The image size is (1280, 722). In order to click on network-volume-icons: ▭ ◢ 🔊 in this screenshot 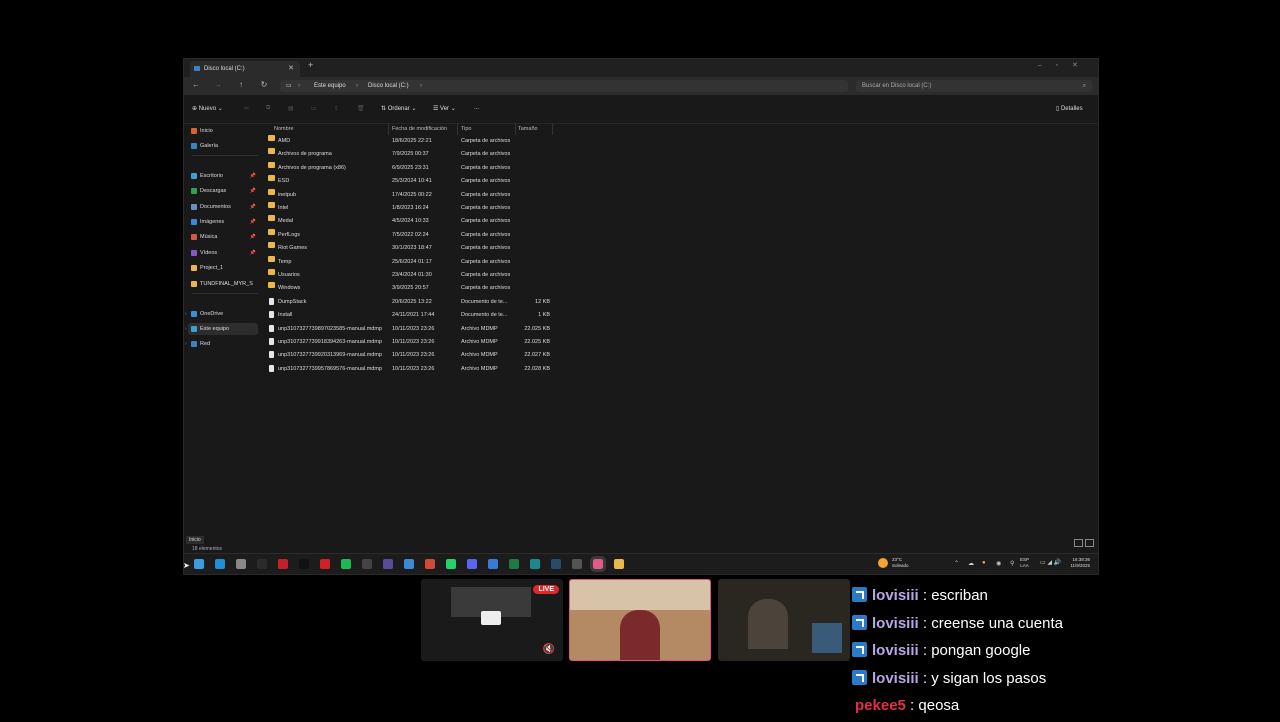, I will do `click(1050, 562)`.